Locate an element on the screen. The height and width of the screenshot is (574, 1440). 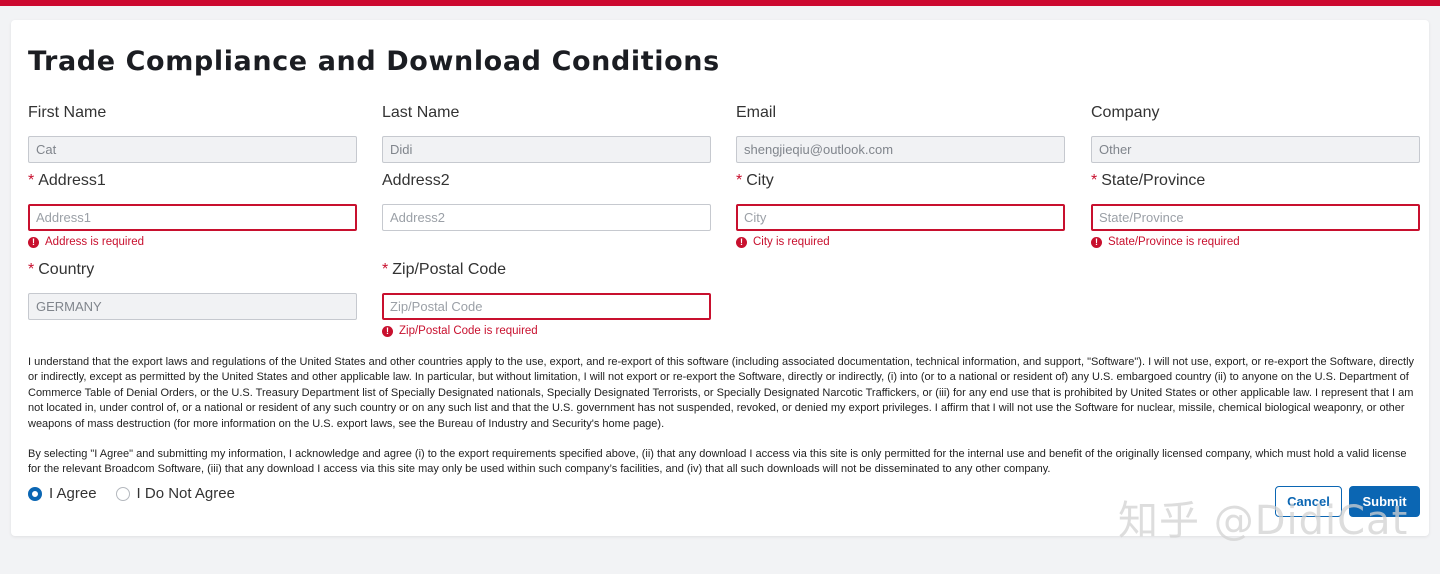
state-input is located at coordinates (1255, 217).